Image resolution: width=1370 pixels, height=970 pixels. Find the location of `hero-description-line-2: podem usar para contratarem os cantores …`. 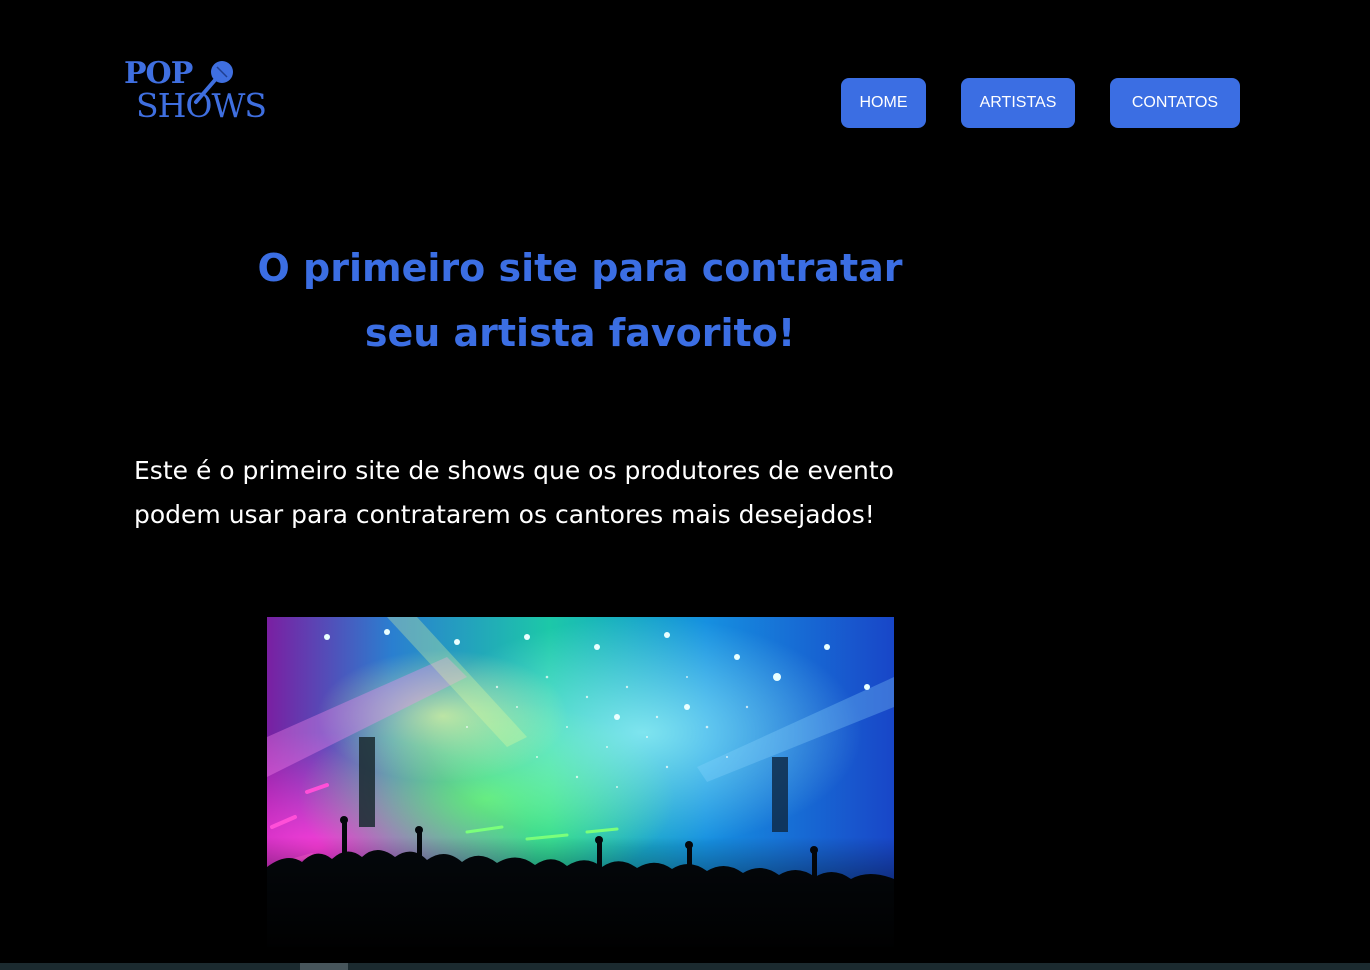

hero-description-line-2: podem usar para contratarem os cantores … is located at coordinates (504, 514).